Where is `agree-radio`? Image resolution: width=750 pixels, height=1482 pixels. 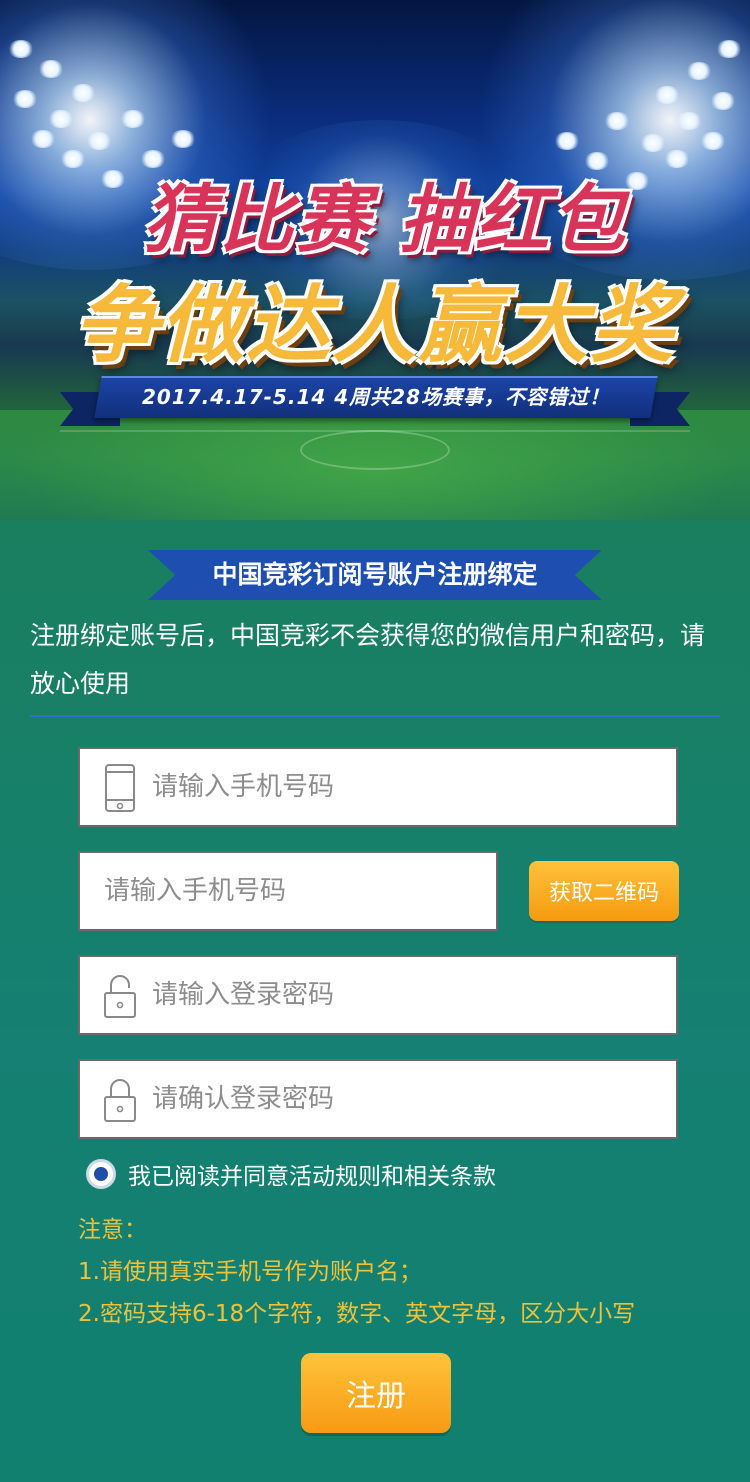
agree-radio is located at coordinates (101, 1174).